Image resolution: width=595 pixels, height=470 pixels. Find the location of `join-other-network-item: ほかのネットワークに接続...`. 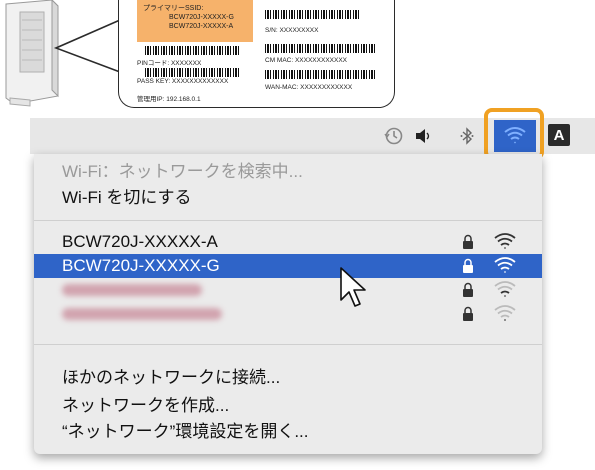

join-other-network-item: ほかのネットワークに接続... is located at coordinates (288, 378).